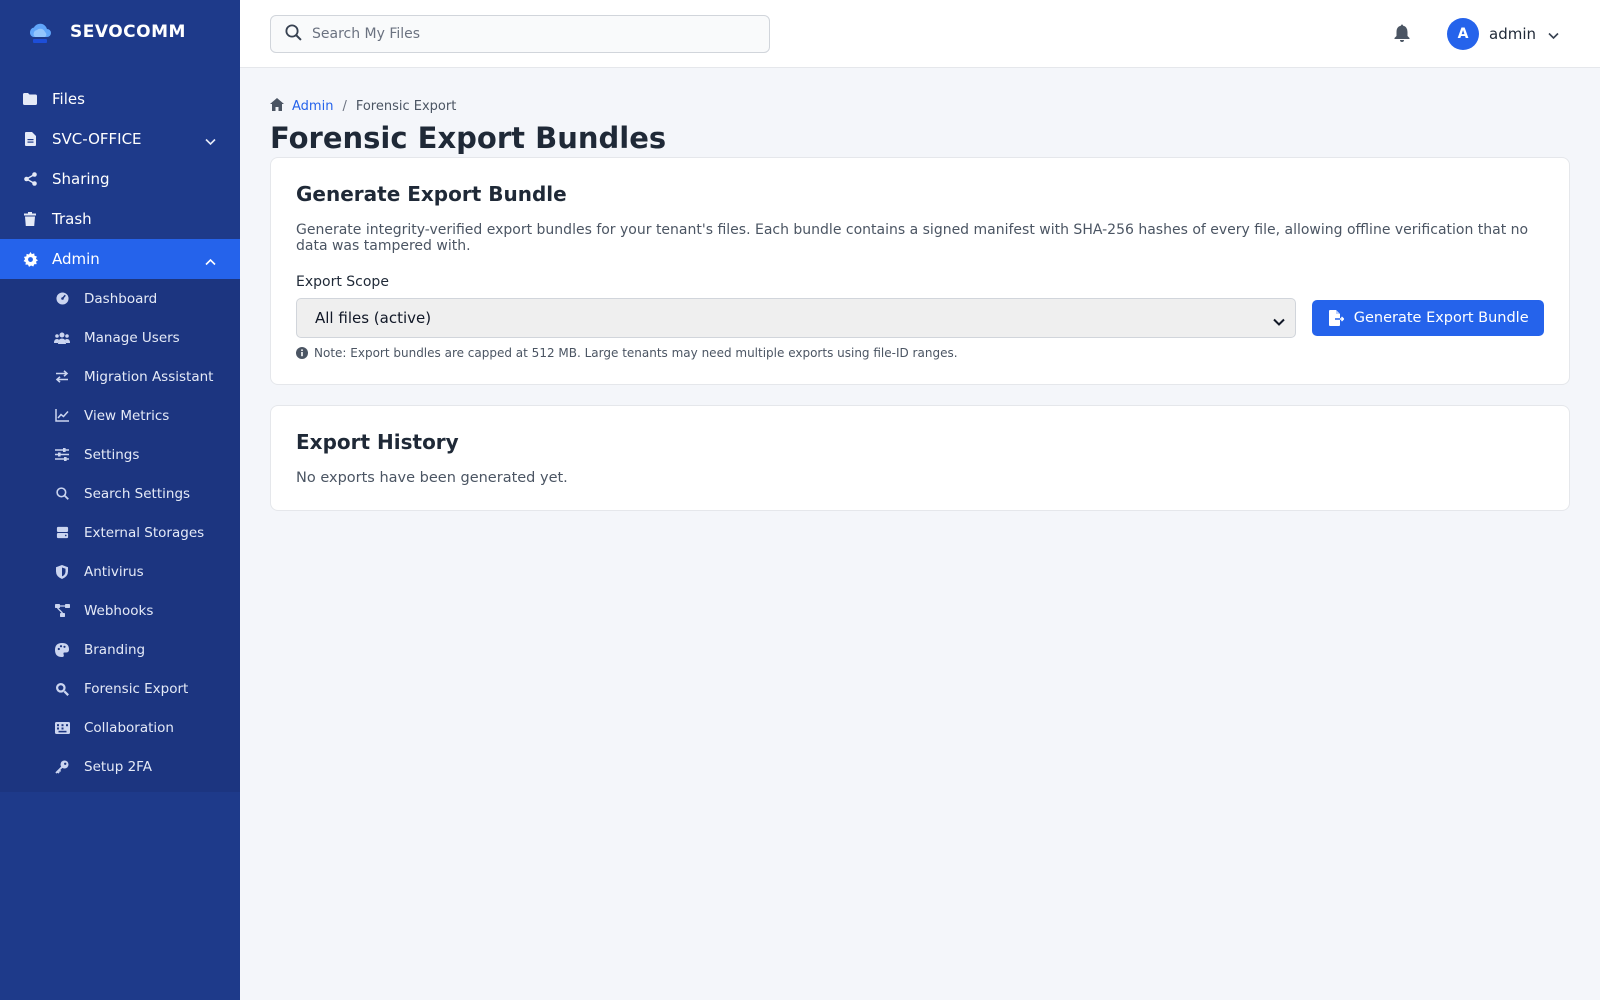  What do you see at coordinates (129, 727) in the screenshot?
I see `sidebar-subitem-label: Collaboration` at bounding box center [129, 727].